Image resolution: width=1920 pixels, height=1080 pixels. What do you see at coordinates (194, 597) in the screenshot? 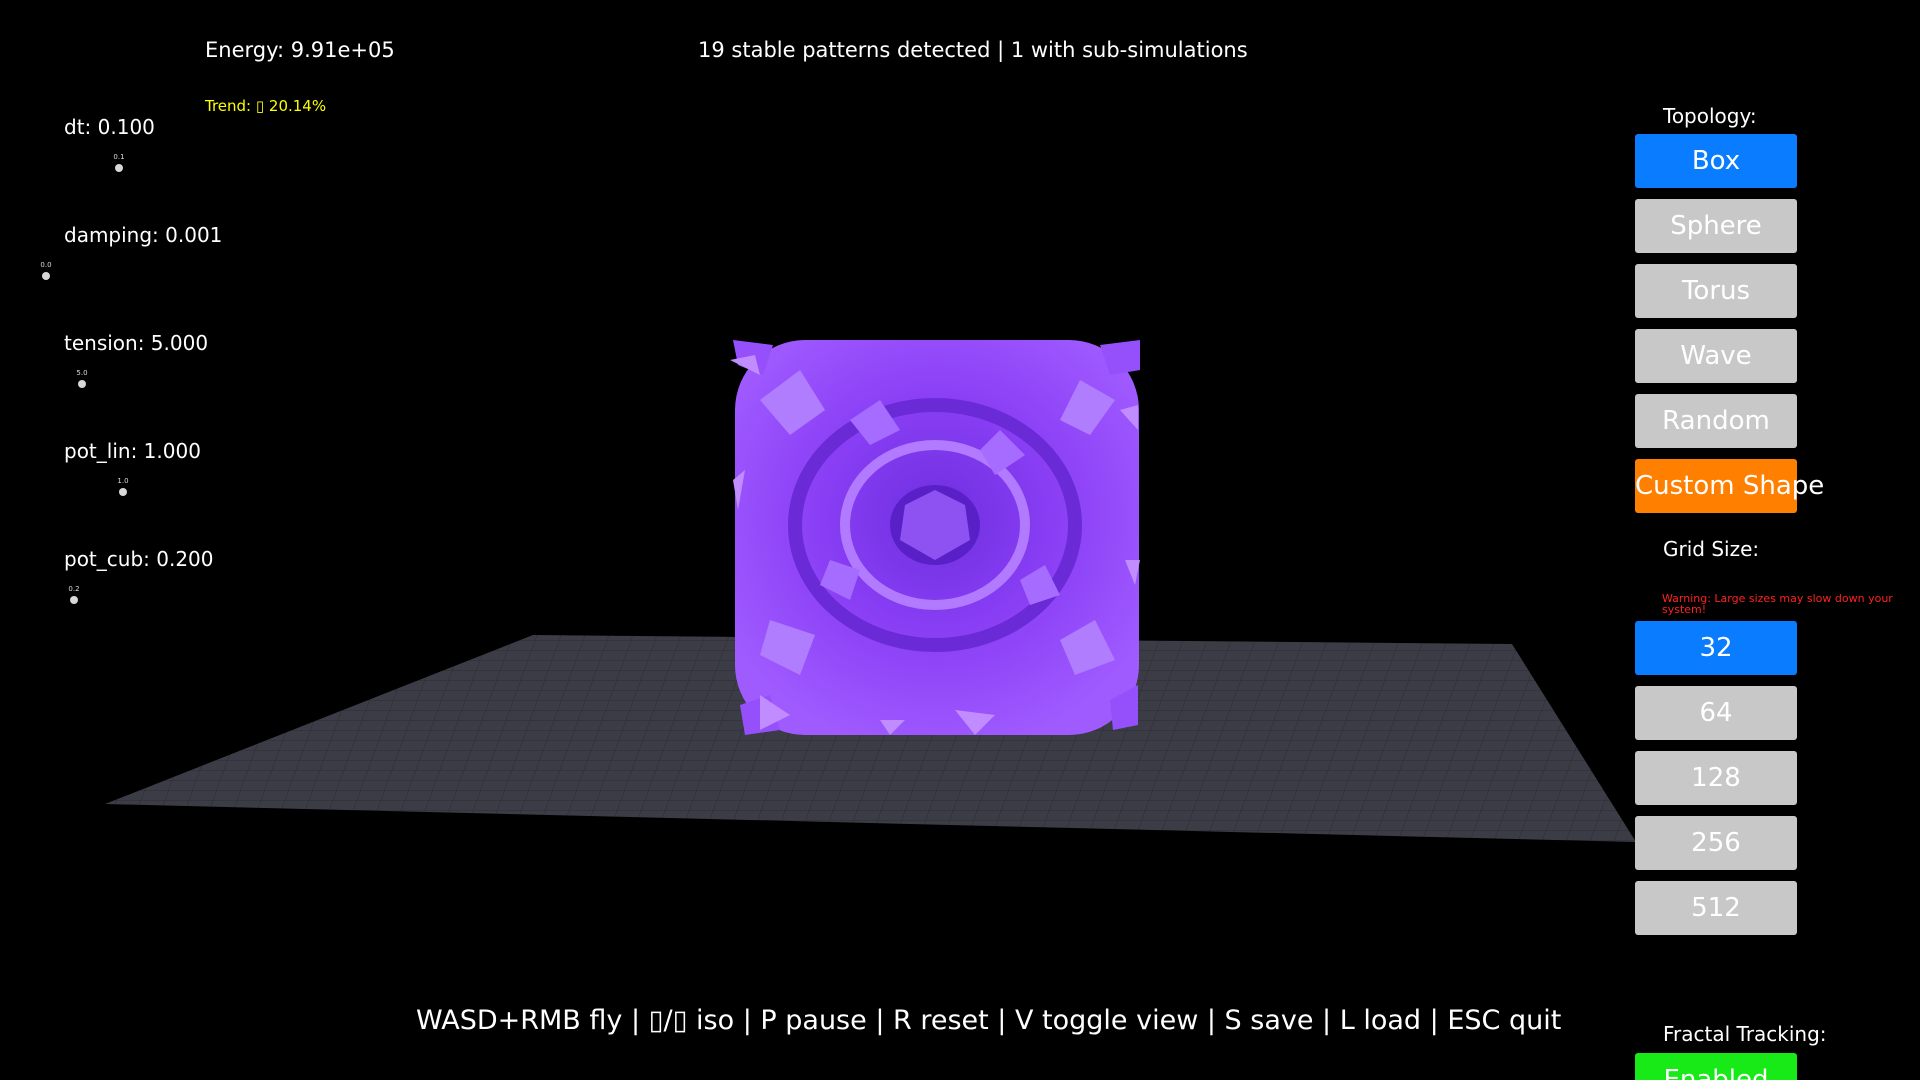
I see `param-pot-cub: pot_cub: 0.200 0.2` at bounding box center [194, 597].